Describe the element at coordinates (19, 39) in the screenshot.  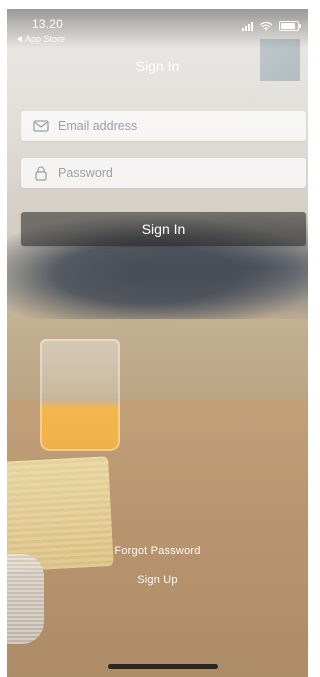
I see `back-arrow-icon` at that location.